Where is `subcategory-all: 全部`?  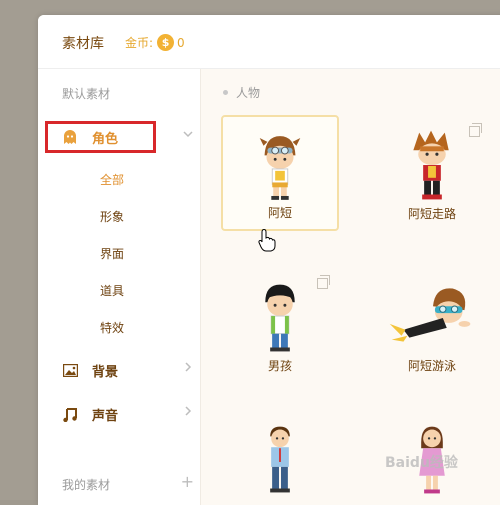 subcategory-all: 全部 is located at coordinates (112, 179).